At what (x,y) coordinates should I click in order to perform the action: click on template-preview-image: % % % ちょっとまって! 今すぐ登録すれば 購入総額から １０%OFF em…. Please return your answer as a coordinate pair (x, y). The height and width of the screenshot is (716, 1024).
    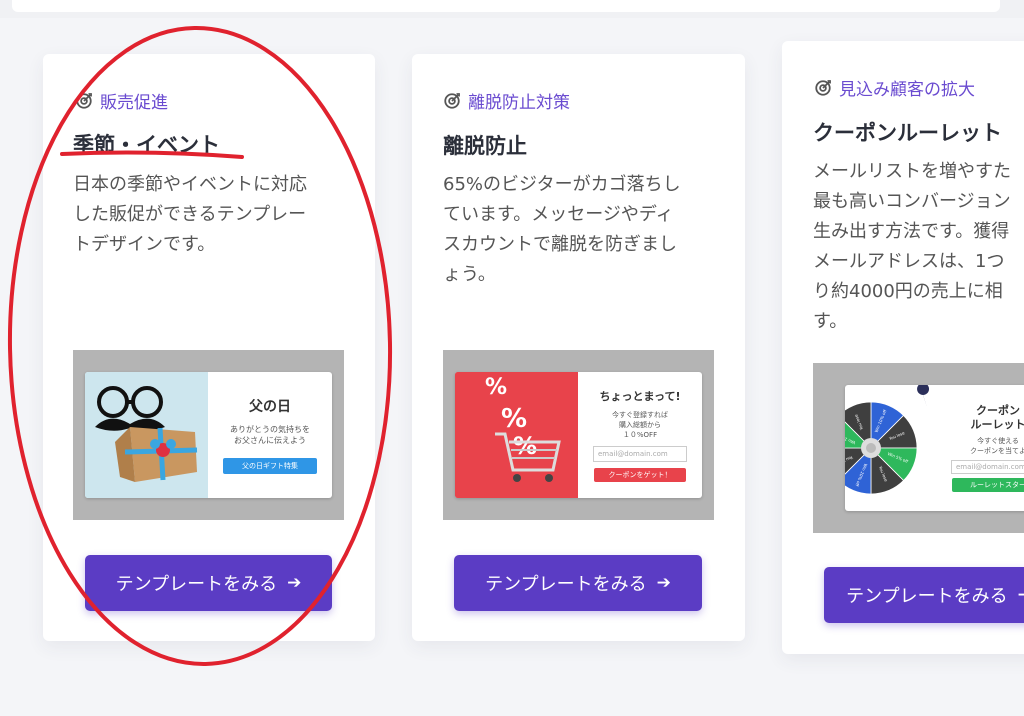
    Looking at the image, I should click on (578, 435).